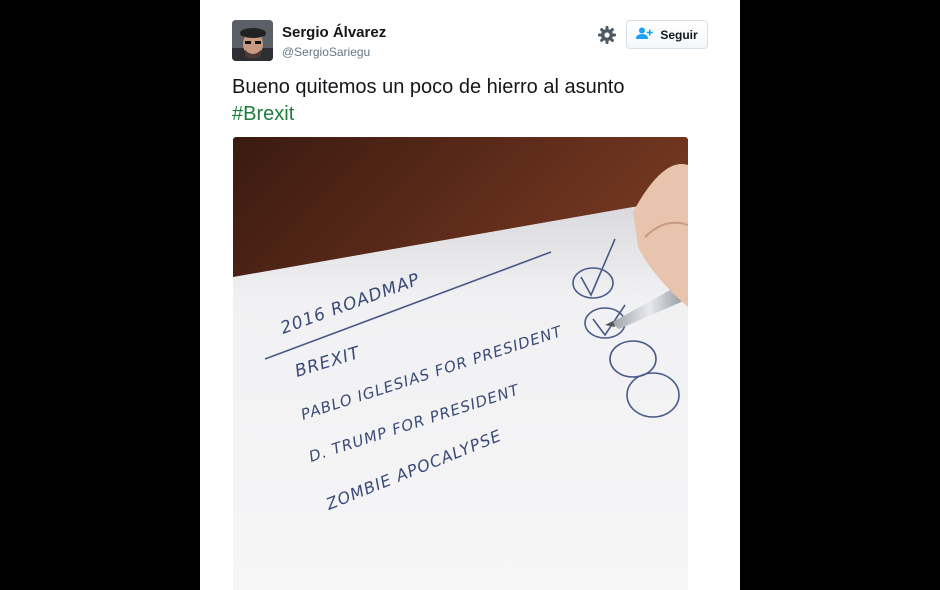 This screenshot has height=590, width=940. What do you see at coordinates (263, 114) in the screenshot?
I see `hashtag-link: #Brexit` at bounding box center [263, 114].